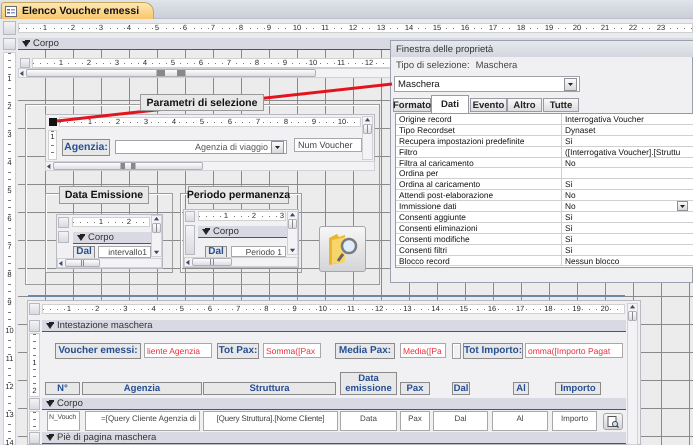  I want to click on property-name: Ordina al caricamento, so click(479, 184).